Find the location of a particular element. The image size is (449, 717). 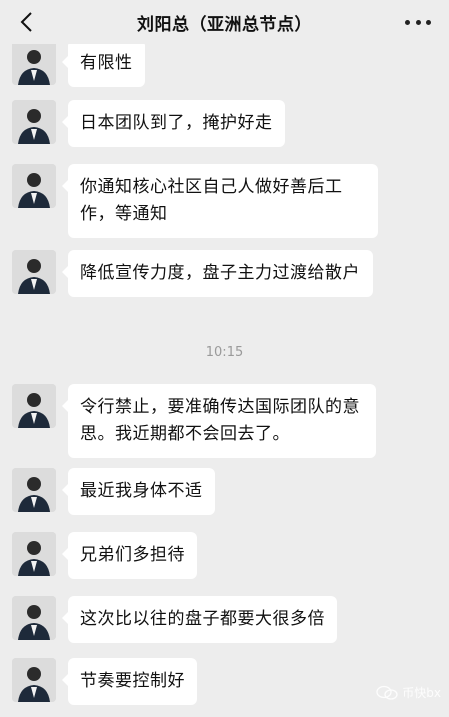

message-bubble: 最近我身体不适 is located at coordinates (138, 491).